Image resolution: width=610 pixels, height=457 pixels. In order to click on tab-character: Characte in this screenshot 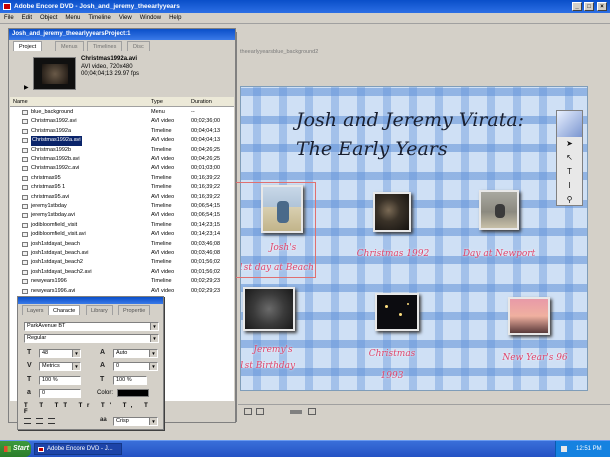, I will do `click(64, 310)`.